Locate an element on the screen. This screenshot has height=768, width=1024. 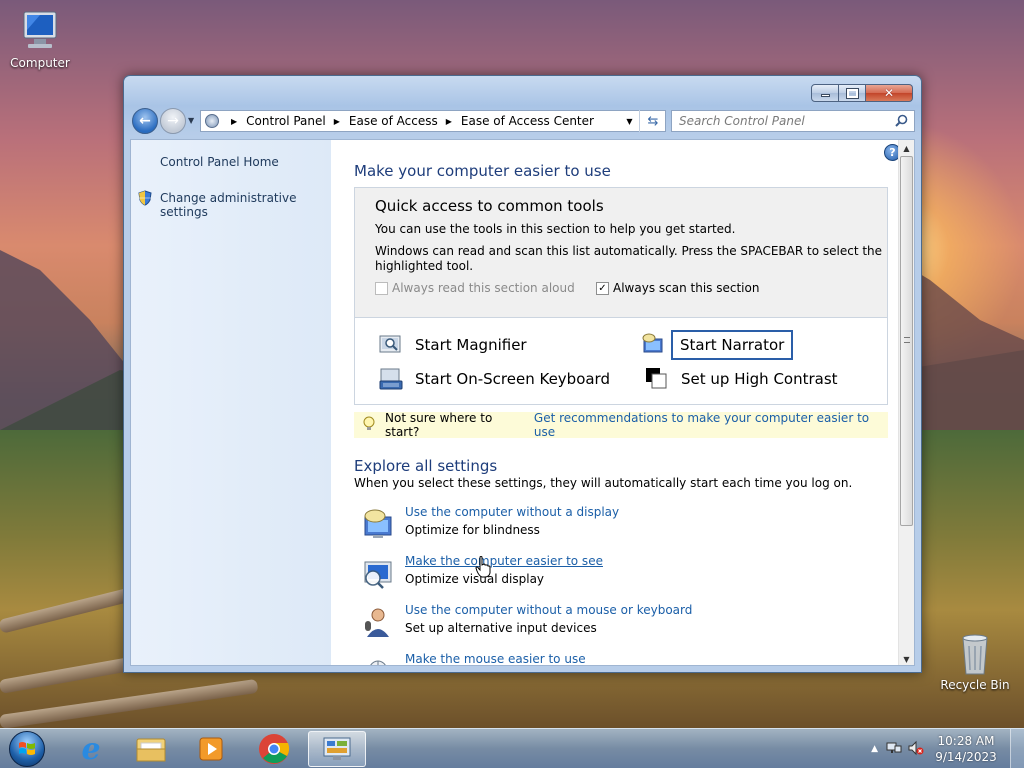
setting-mouse-easier: Make the mouse easier to use is located at coordinates (473, 658).